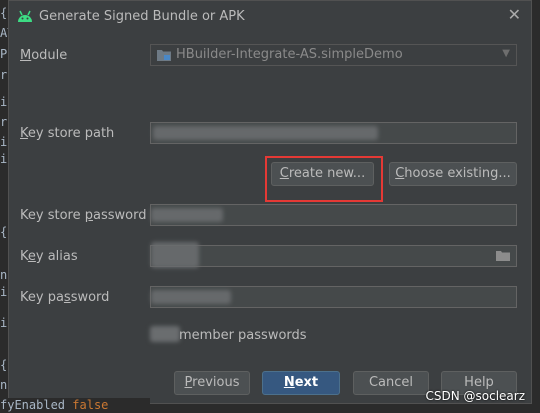 This screenshot has width=540, height=413. Describe the element at coordinates (164, 55) in the screenshot. I see `module-folder-icon` at that location.